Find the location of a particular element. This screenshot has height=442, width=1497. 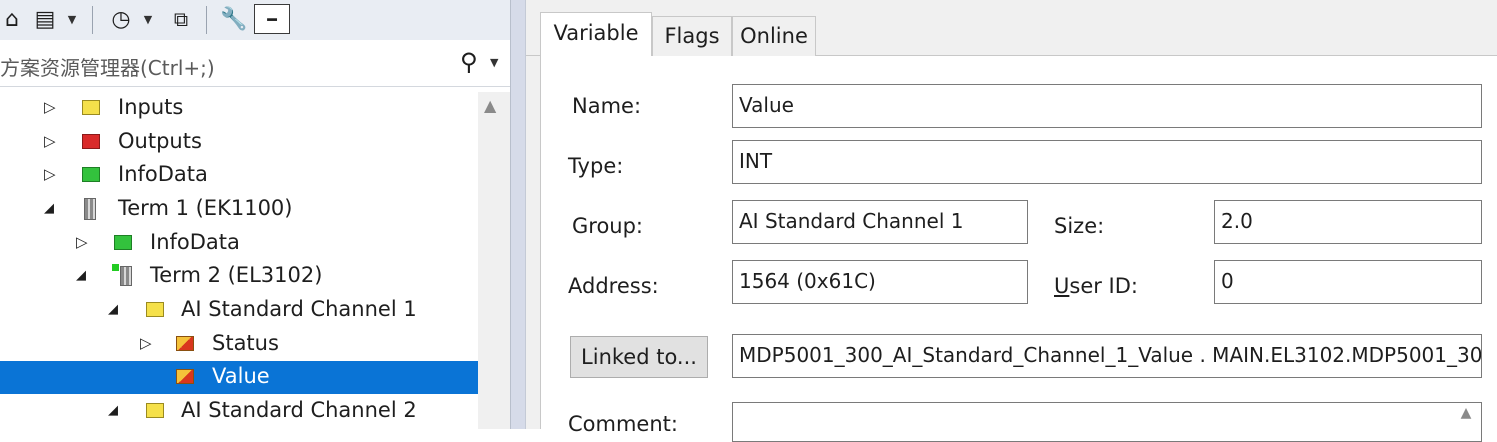

explorer-search-bar: 方案资源管理器(Ctrl+;) ⚲ ▼ is located at coordinates (255, 64).